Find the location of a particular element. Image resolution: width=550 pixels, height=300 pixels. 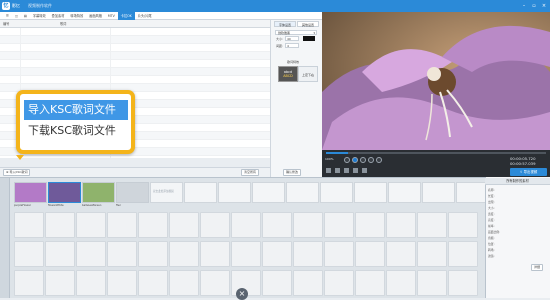

tab-other-settings: 其他设置 is located at coordinates (308, 24).